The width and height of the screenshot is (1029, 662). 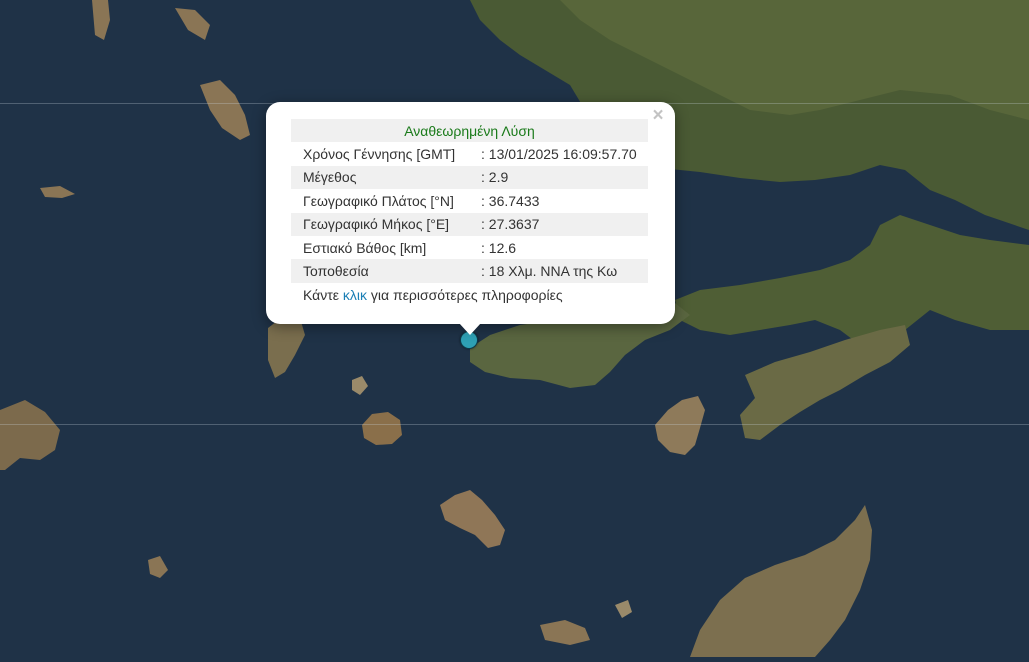 What do you see at coordinates (564, 177) in the screenshot?
I see `magnitude-value: : 2.9` at bounding box center [564, 177].